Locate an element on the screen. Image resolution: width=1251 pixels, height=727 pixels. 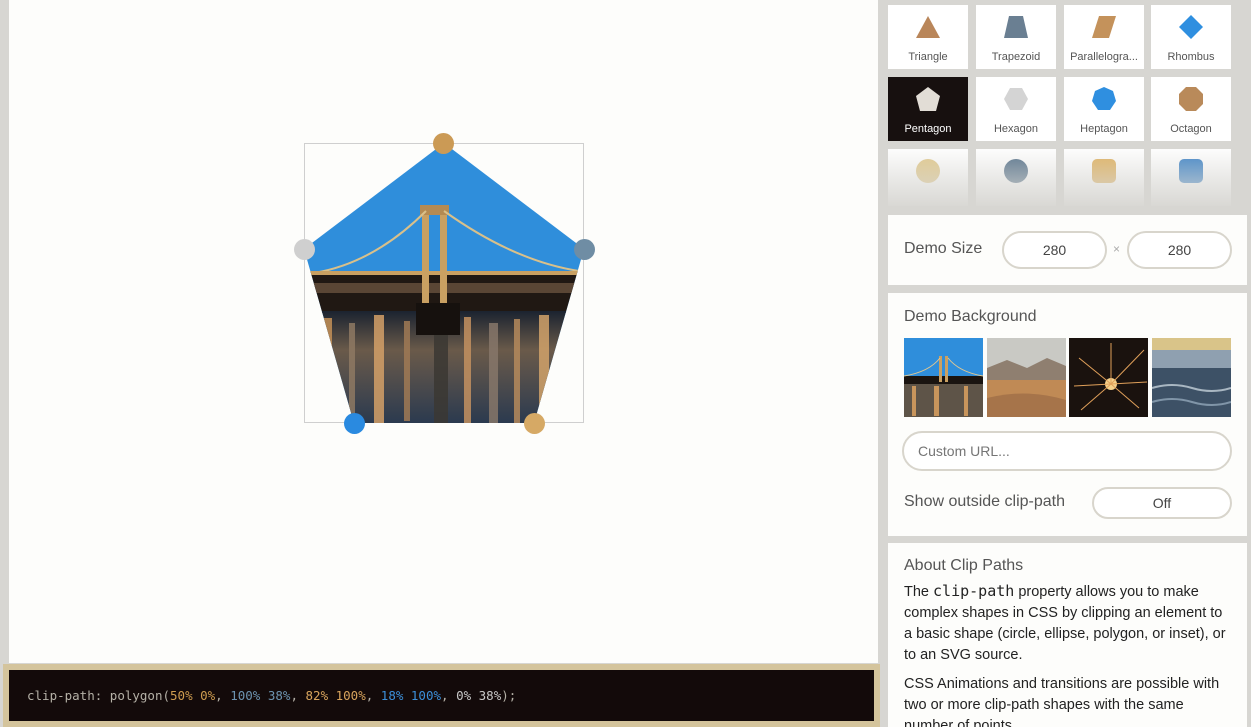
code-point: 0% 38% is located at coordinates (479, 695).